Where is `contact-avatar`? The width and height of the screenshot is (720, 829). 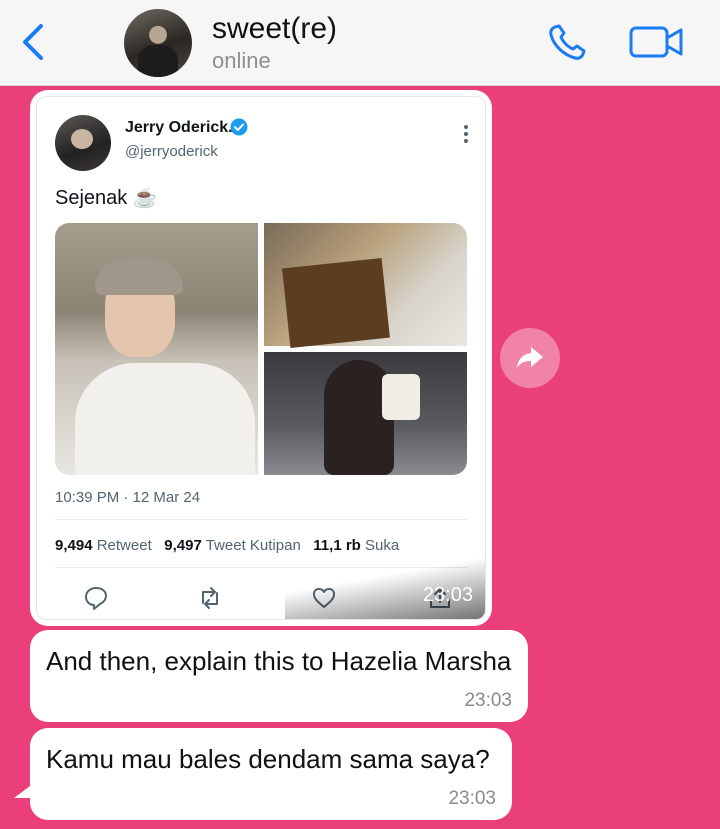 contact-avatar is located at coordinates (158, 43).